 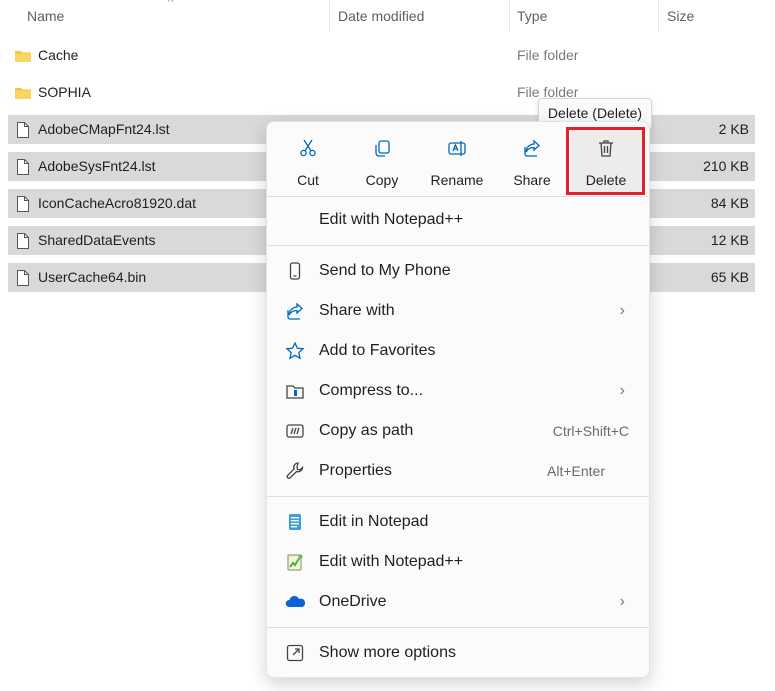 What do you see at coordinates (374, 521) in the screenshot?
I see `menu-item-label: Edit in Notepad` at bounding box center [374, 521].